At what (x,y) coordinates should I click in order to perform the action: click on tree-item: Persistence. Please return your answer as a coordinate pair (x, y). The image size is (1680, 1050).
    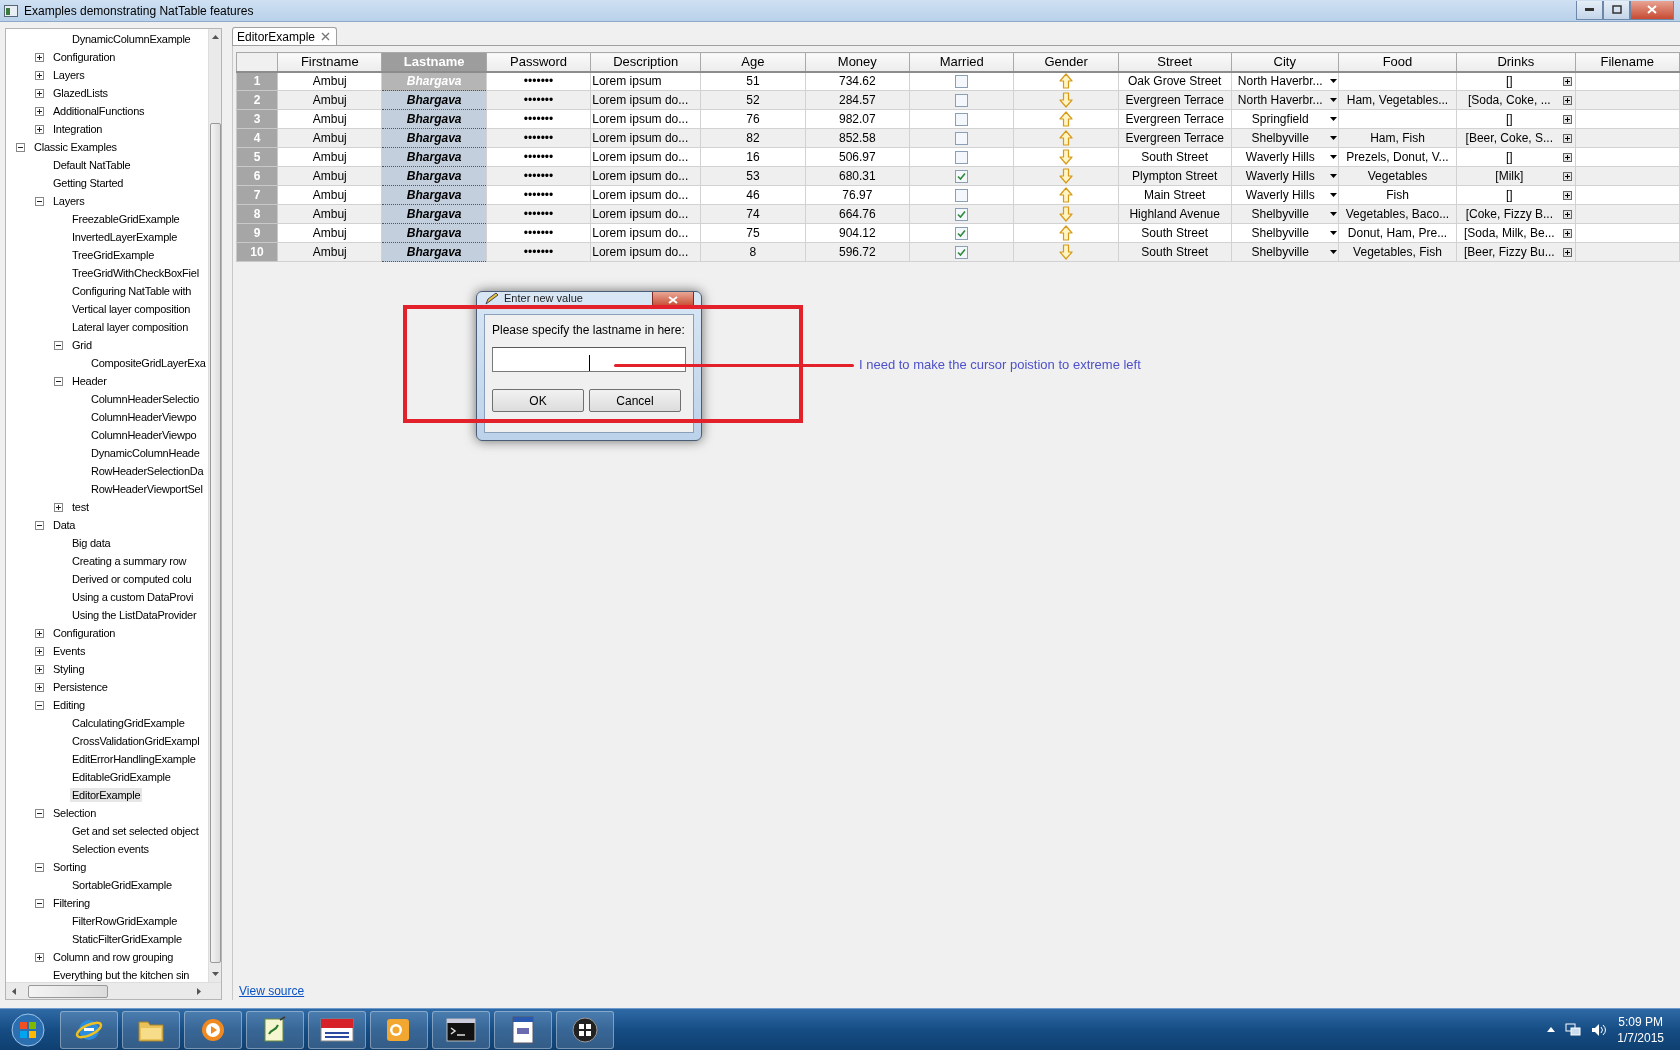
    Looking at the image, I should click on (80, 687).